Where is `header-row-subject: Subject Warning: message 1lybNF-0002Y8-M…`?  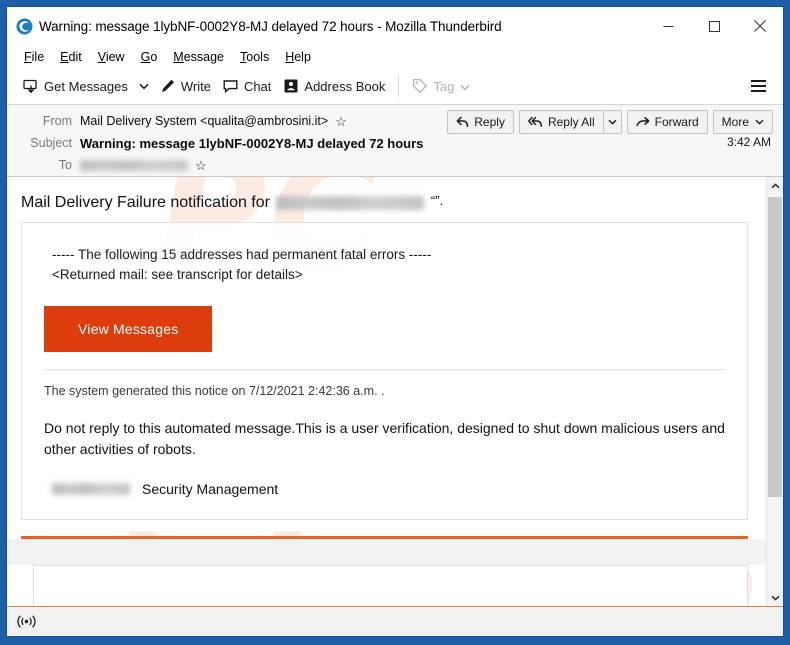 header-row-subject: Subject Warning: message 1lybNF-0002Y8-M… is located at coordinates (395, 143).